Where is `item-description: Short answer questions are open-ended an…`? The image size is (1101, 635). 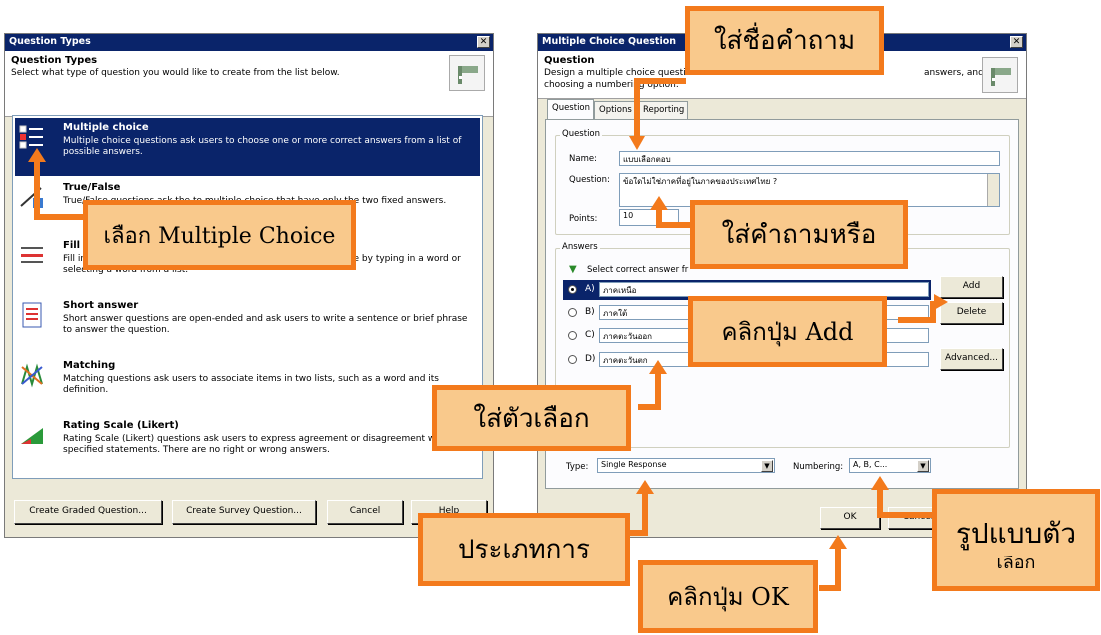
item-description: Short answer questions are open-ended an… is located at coordinates (265, 324).